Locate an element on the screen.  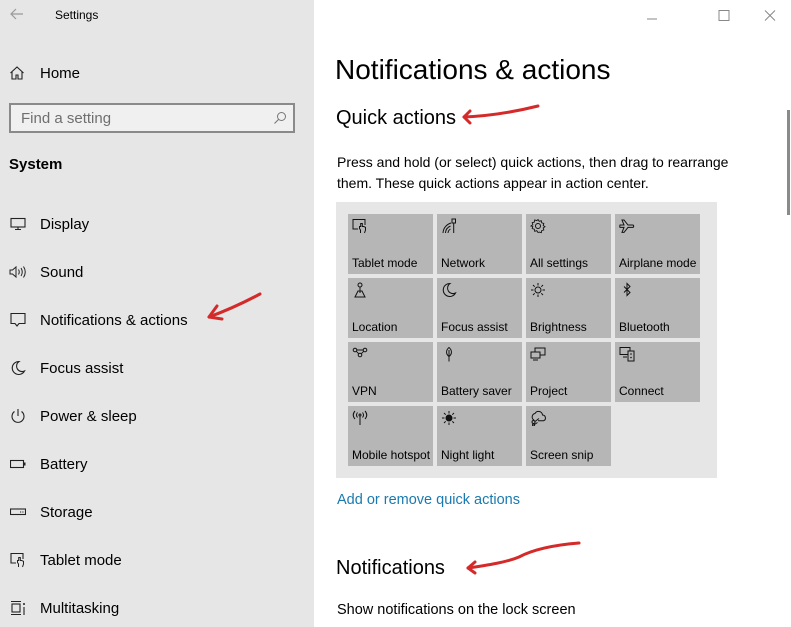
storage-icon is located at coordinates (18, 512).